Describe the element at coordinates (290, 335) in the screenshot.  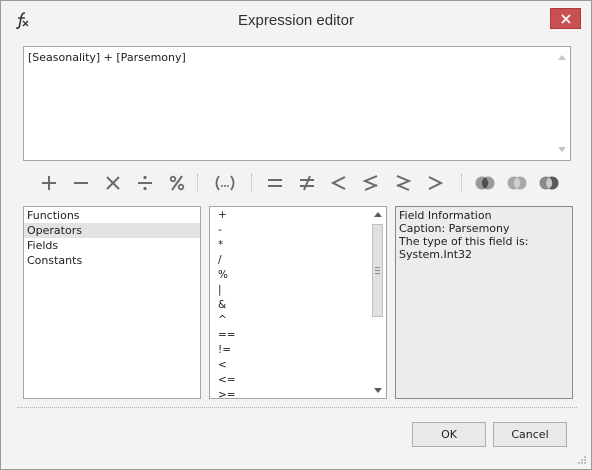
I see `list-item: ==` at that location.